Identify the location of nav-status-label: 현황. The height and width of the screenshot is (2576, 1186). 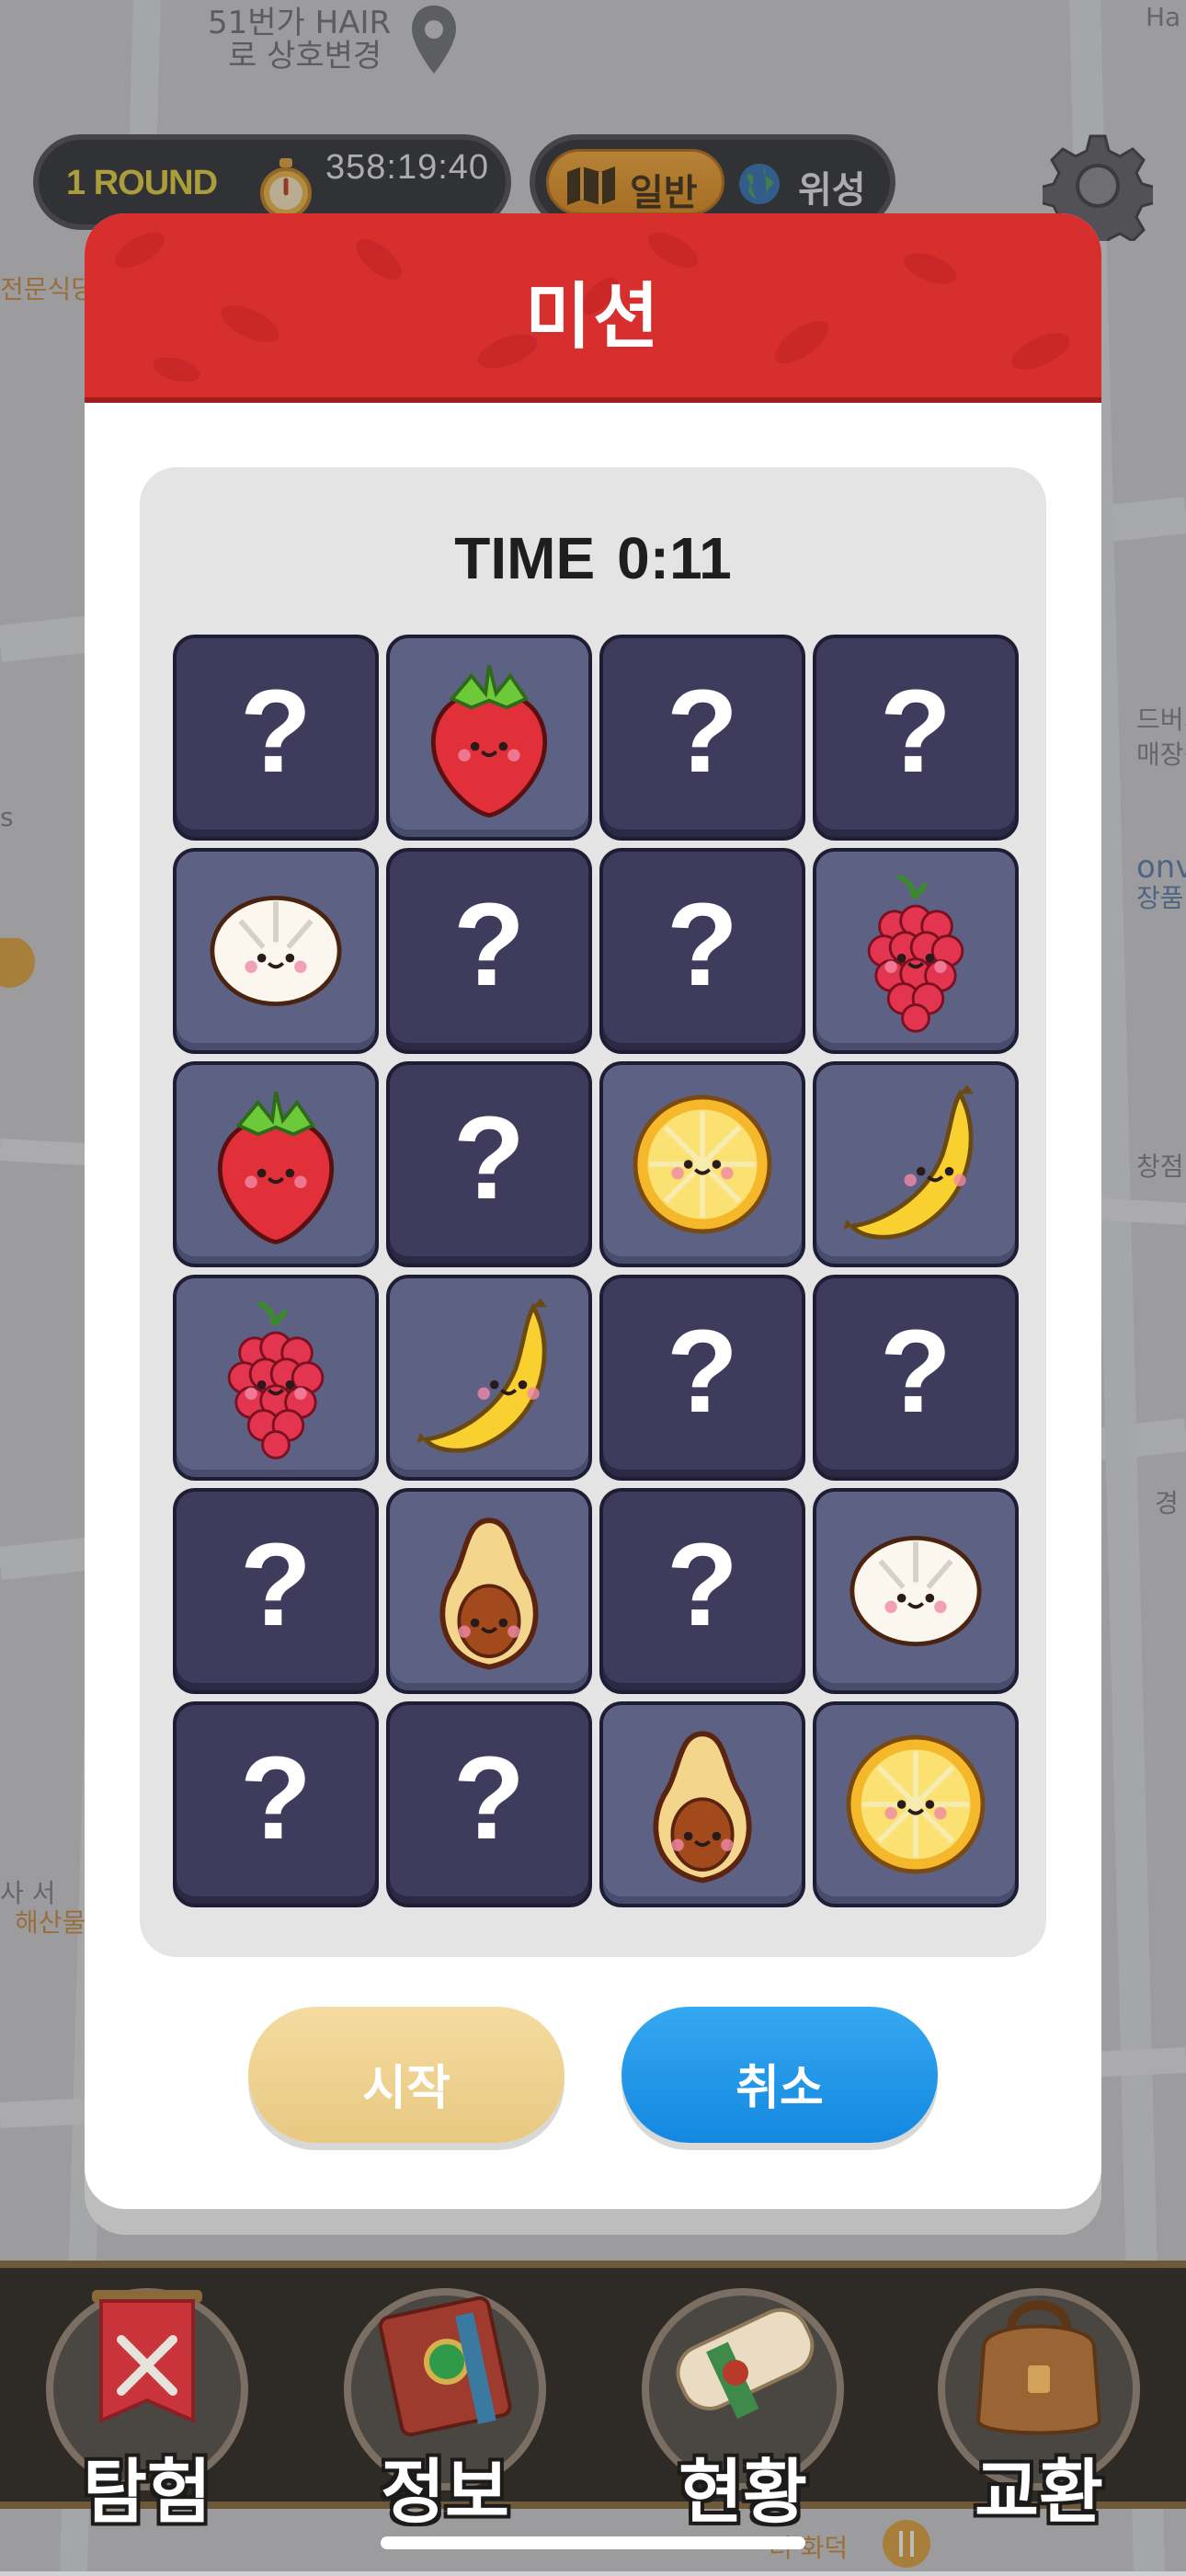
(743, 2492).